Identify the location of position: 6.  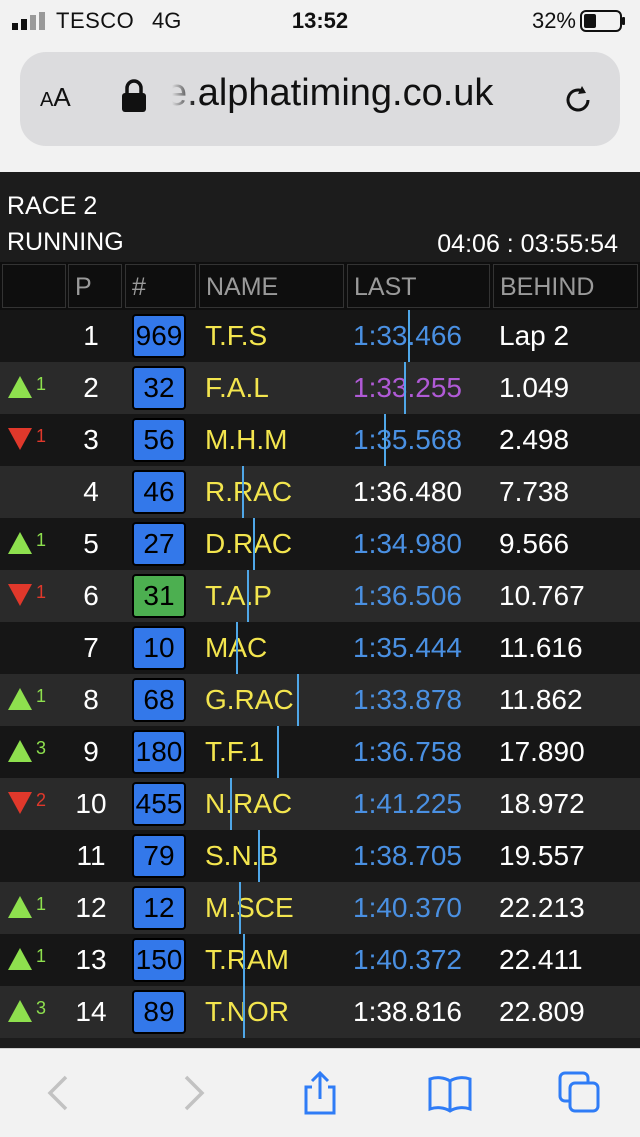
(91, 595).